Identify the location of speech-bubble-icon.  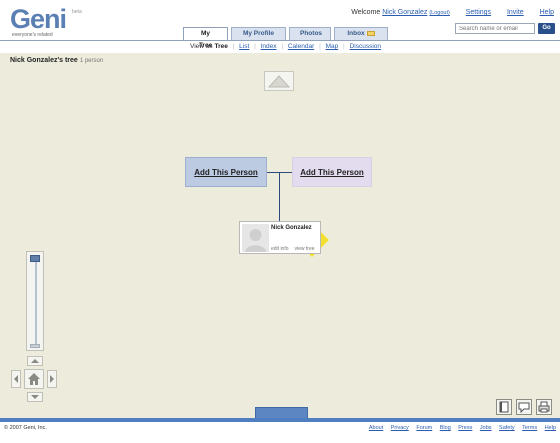
(524, 408).